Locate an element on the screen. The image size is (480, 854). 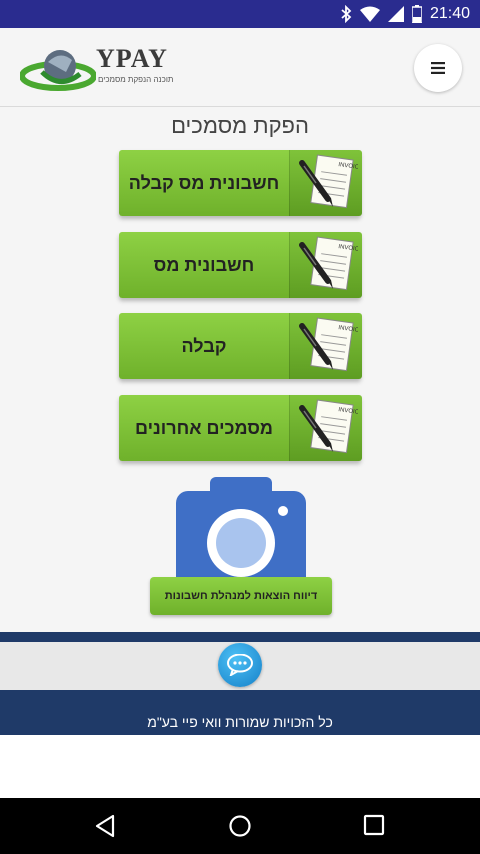
chat-bubble-icon is located at coordinates (240, 665).